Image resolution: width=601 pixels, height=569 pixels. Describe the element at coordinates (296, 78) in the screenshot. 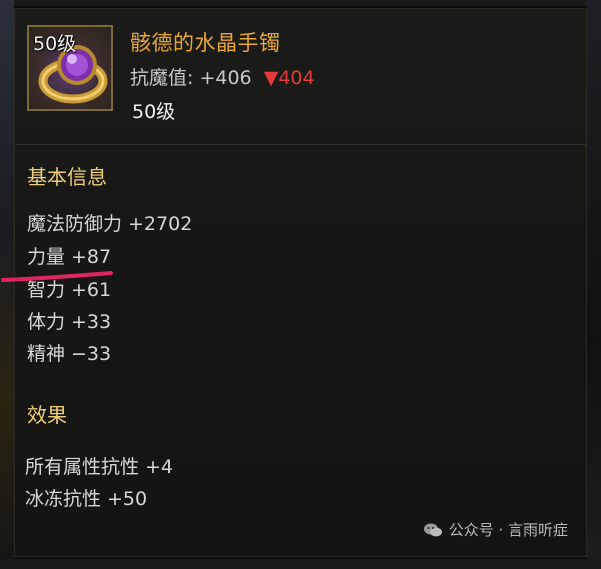

I see `resist-decrease-value: 404` at that location.